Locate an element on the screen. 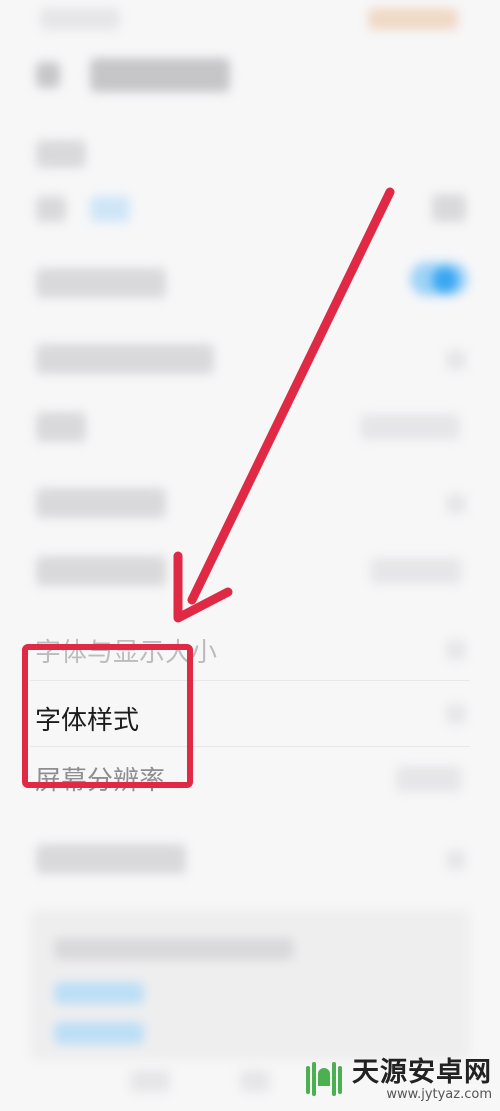 The image size is (500, 1111). watermark-url: www.jytyaz.com is located at coordinates (439, 1094).